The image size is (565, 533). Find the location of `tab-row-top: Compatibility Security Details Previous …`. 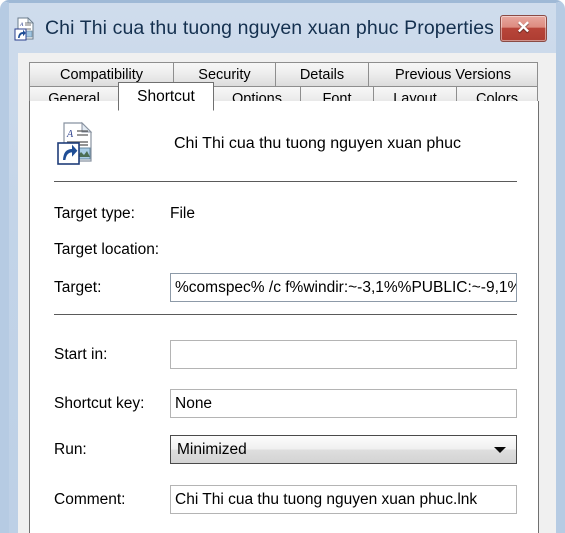

tab-row-top: Compatibility Security Details Previous … is located at coordinates (284, 74).